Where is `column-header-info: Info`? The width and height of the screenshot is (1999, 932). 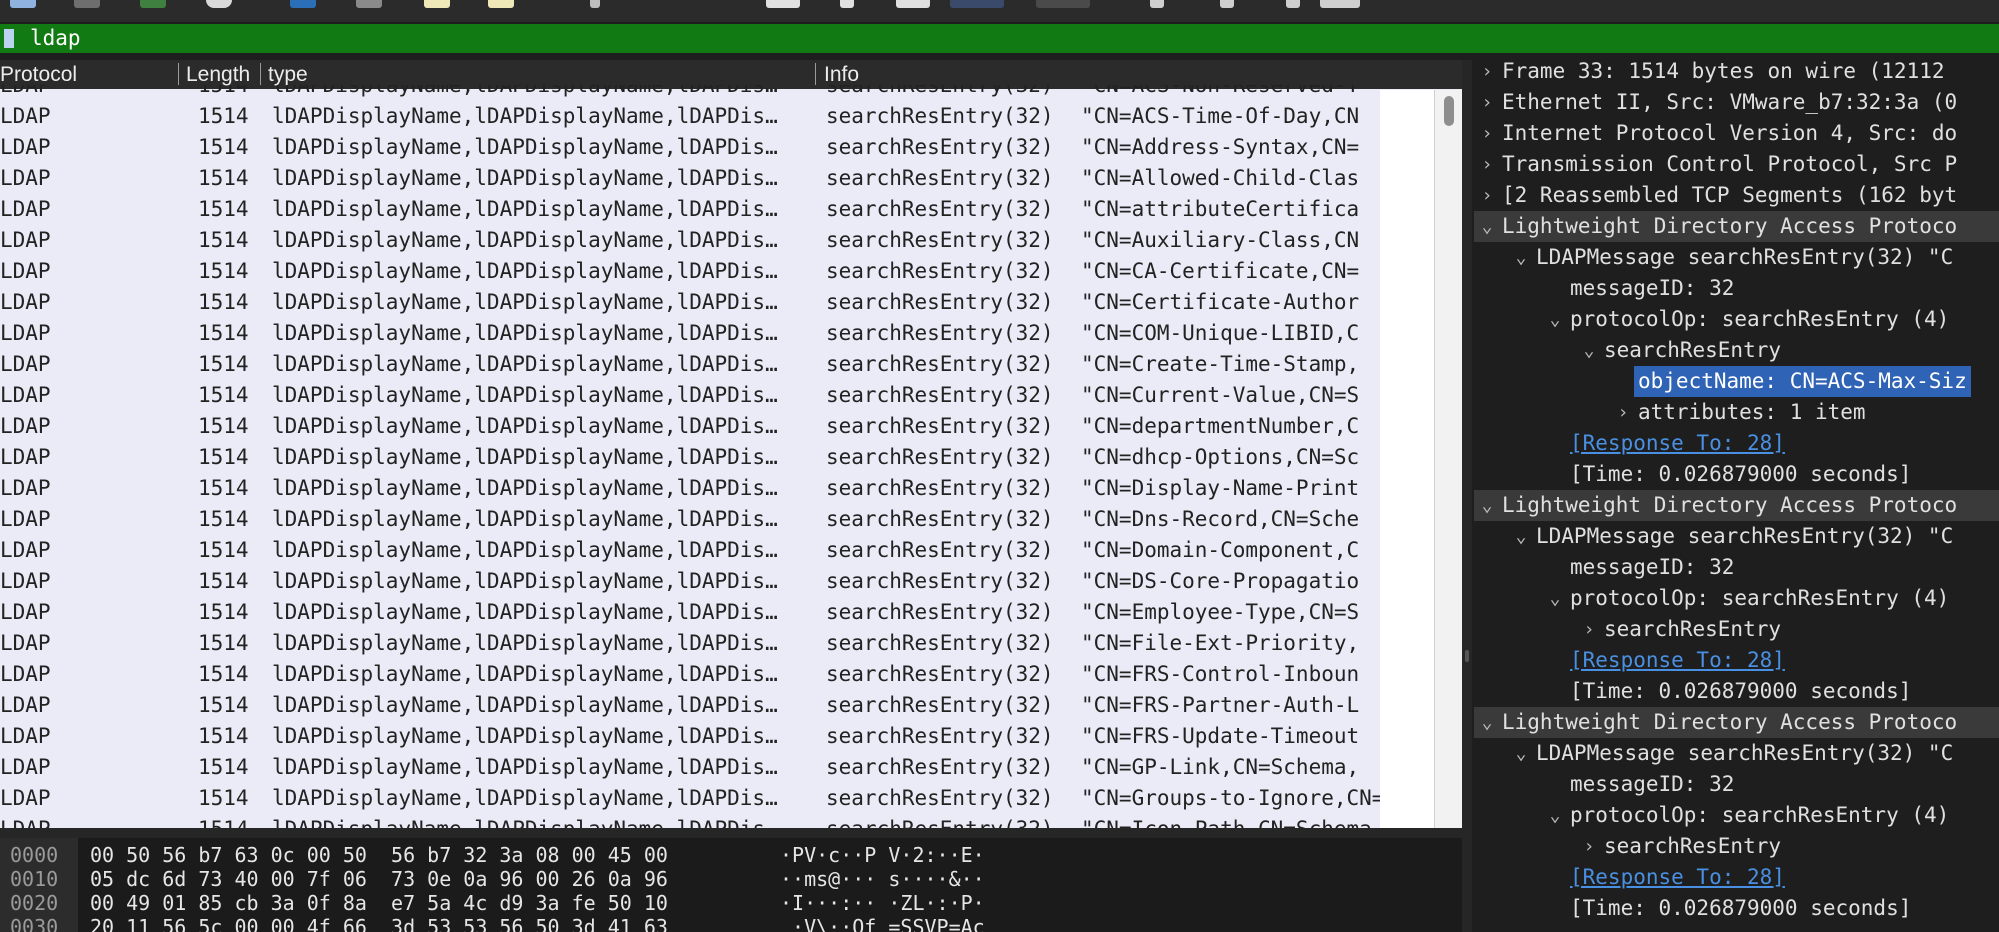
column-header-info: Info is located at coordinates (841, 75).